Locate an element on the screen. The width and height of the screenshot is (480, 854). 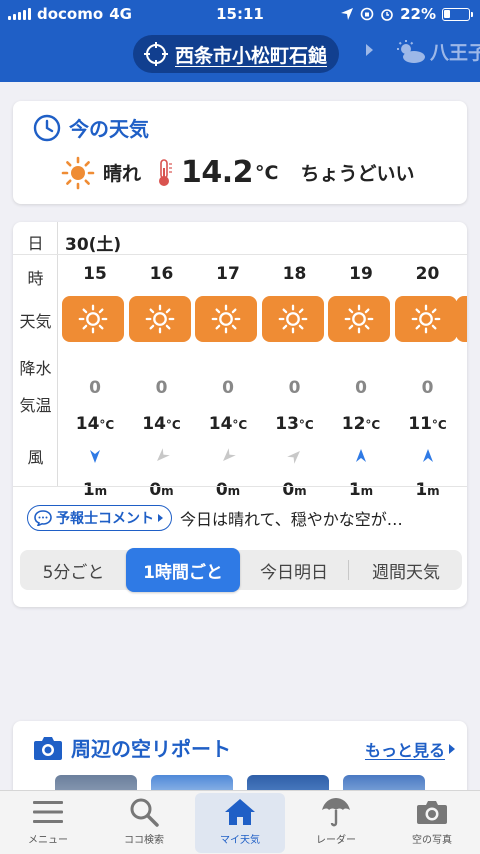
forecaster-comment-label: 予報士コメント is located at coordinates (105, 519).